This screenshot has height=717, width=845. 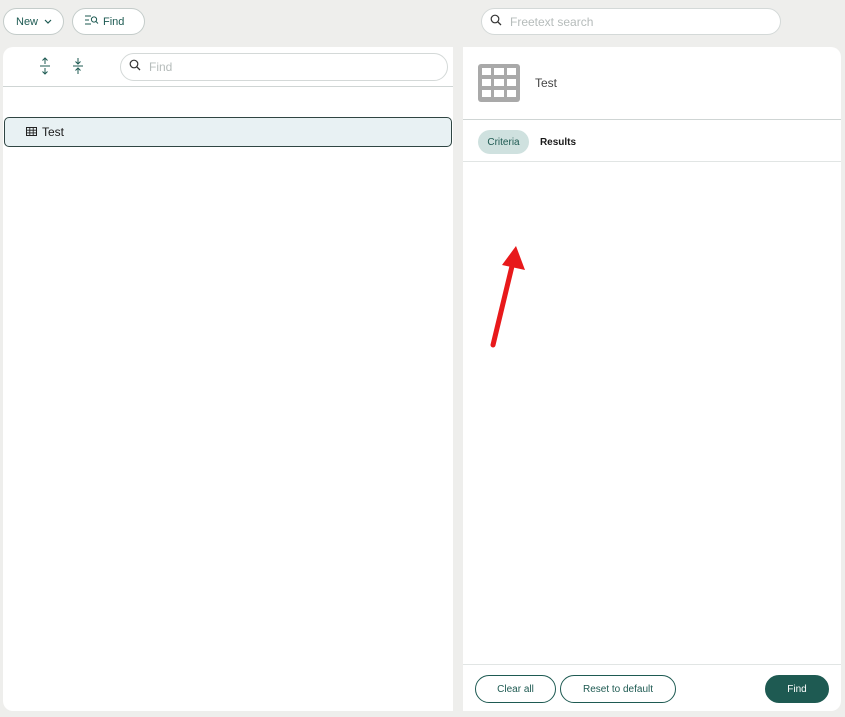 I want to click on tab-results: Results, so click(x=558, y=142).